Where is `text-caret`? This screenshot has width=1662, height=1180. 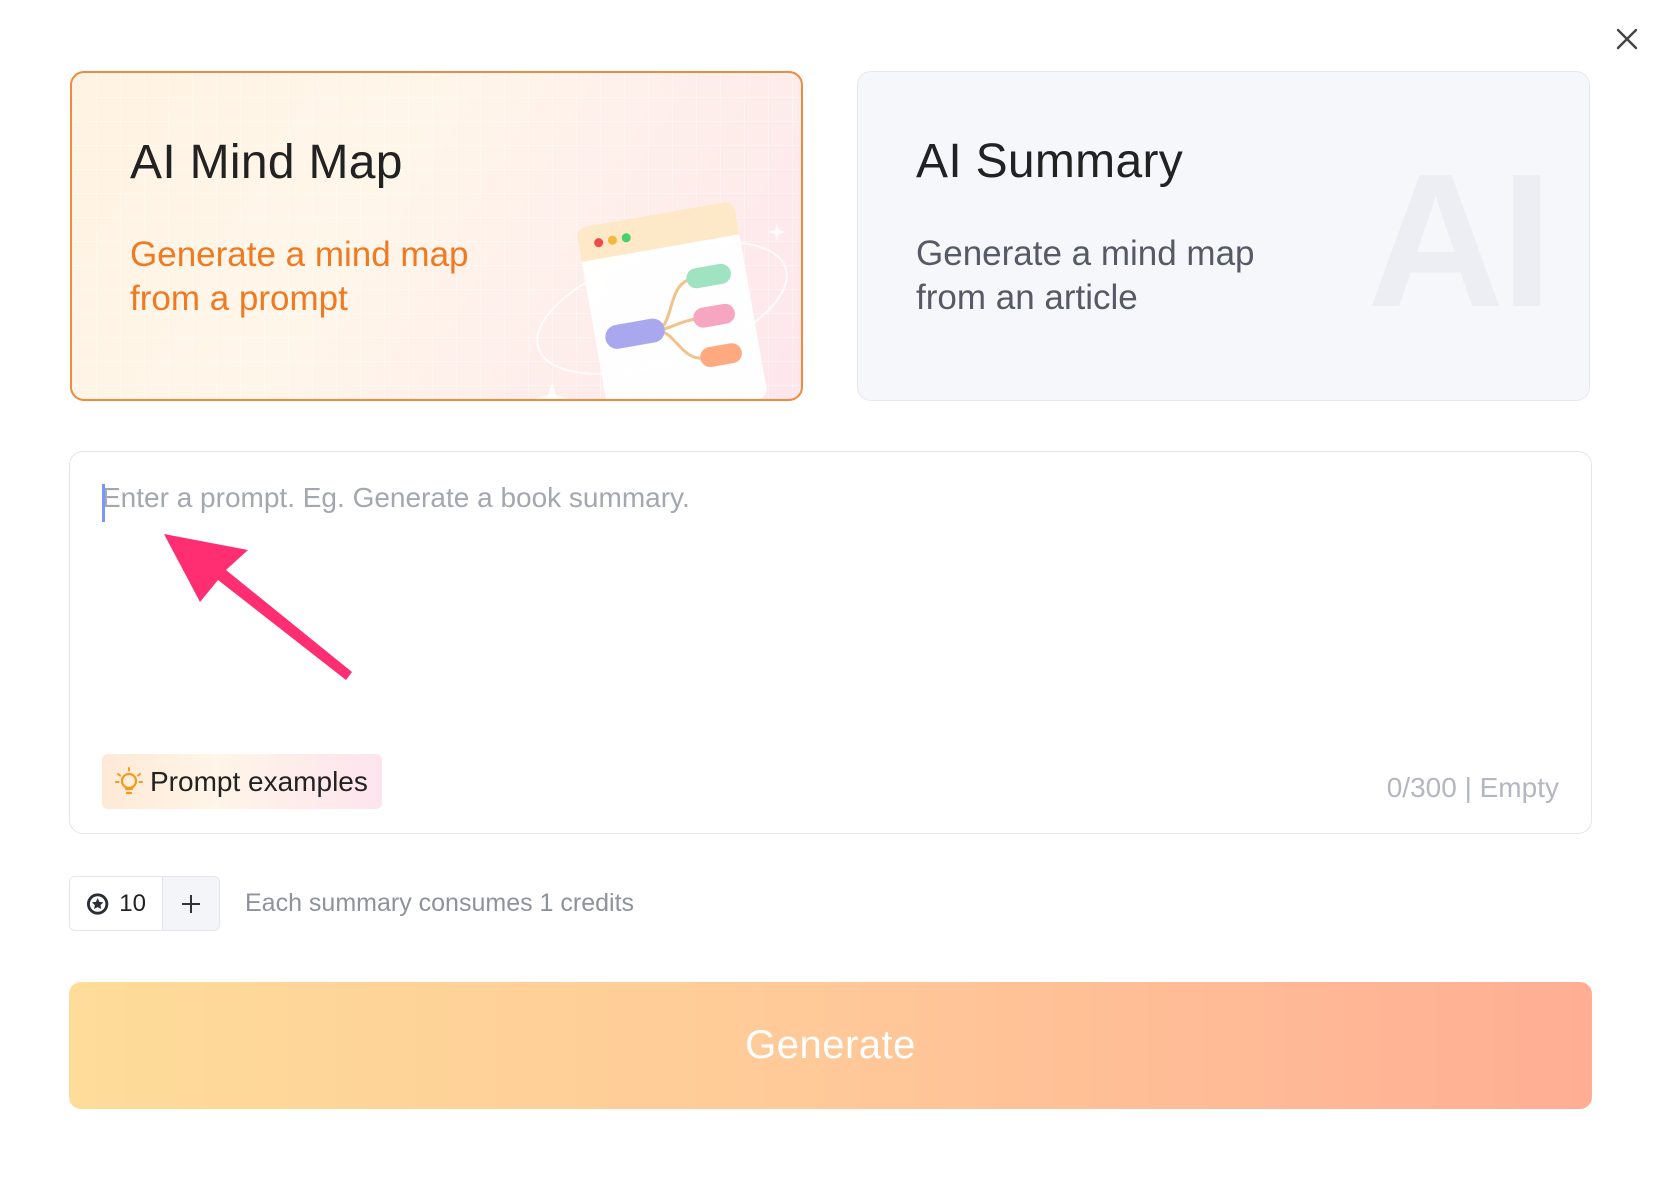 text-caret is located at coordinates (103, 503).